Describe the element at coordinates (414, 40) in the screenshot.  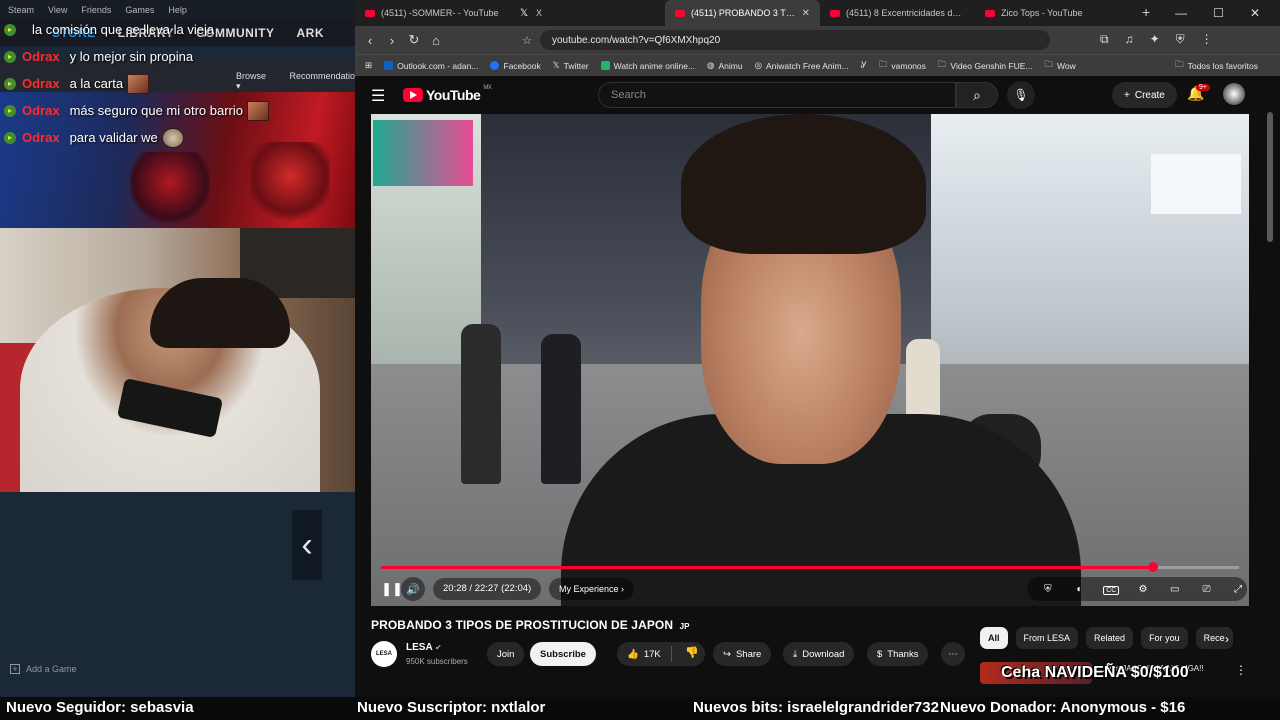
I see `reload-icon: ↻` at that location.